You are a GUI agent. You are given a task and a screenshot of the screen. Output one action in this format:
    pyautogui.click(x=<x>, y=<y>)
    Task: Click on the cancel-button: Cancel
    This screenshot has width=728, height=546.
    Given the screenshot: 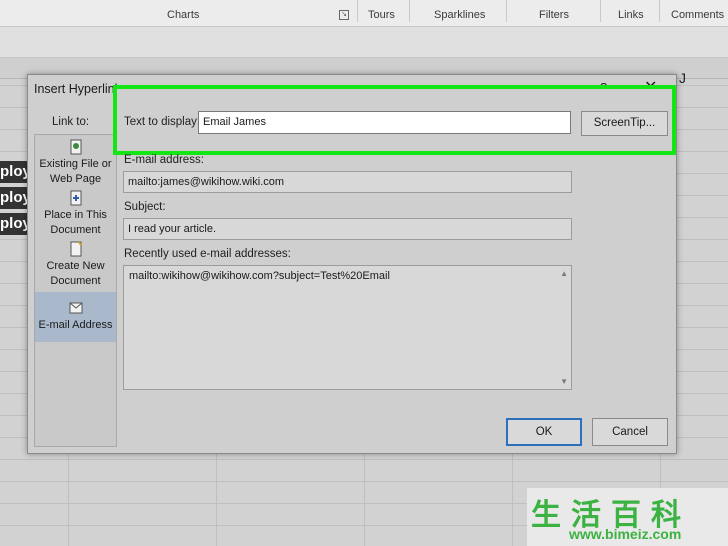 What is the action you would take?
    pyautogui.click(x=630, y=432)
    